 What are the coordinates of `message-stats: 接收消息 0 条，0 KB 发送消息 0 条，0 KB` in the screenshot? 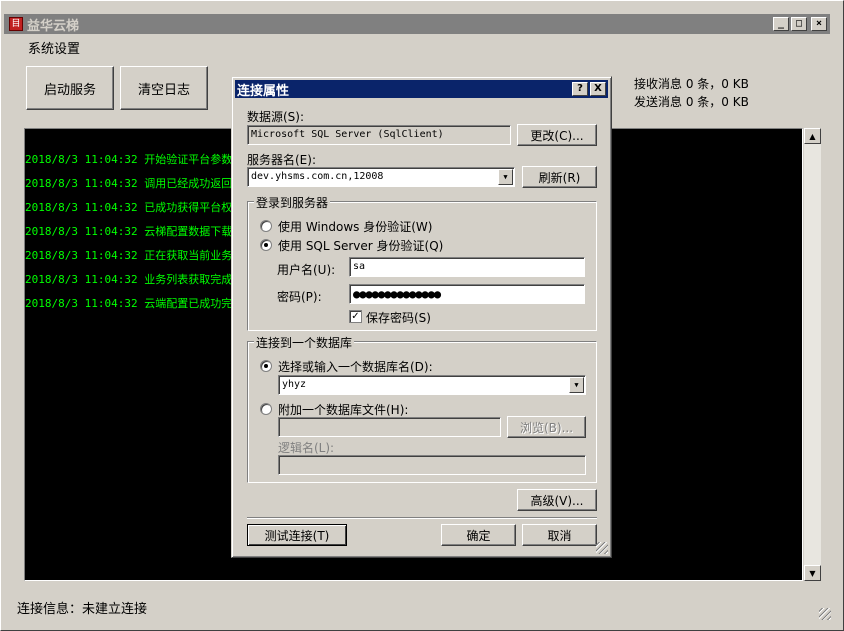 It's located at (691, 93).